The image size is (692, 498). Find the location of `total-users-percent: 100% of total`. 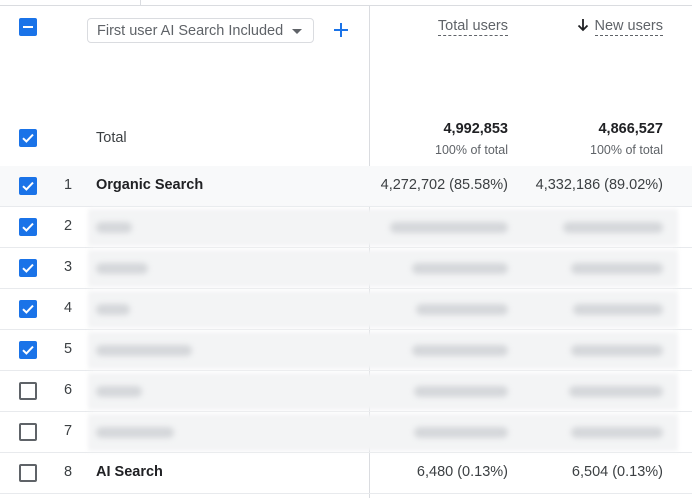

total-users-percent: 100% of total is located at coordinates (471, 150).